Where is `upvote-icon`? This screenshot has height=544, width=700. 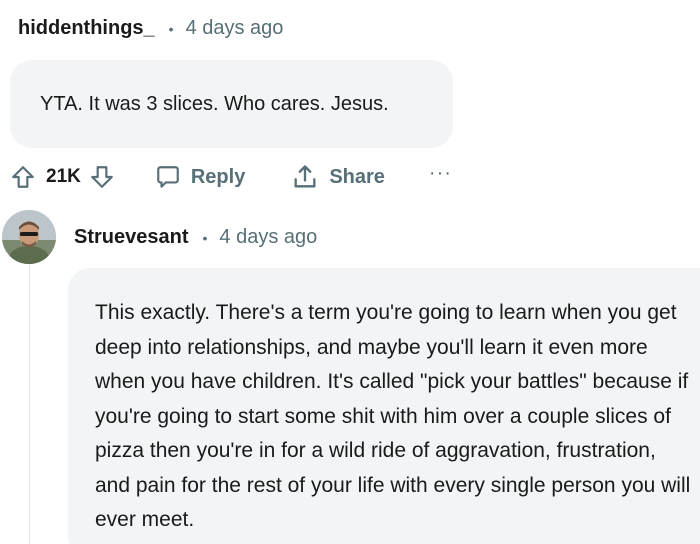 upvote-icon is located at coordinates (23, 177).